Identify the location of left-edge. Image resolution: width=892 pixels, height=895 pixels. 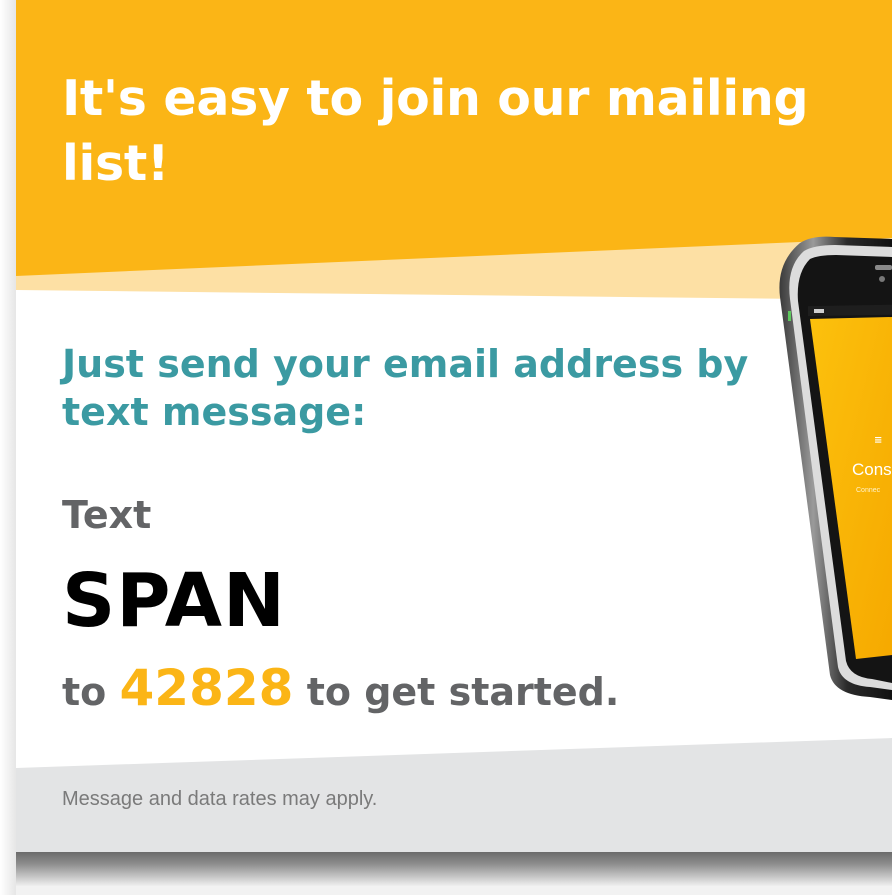
(8, 447).